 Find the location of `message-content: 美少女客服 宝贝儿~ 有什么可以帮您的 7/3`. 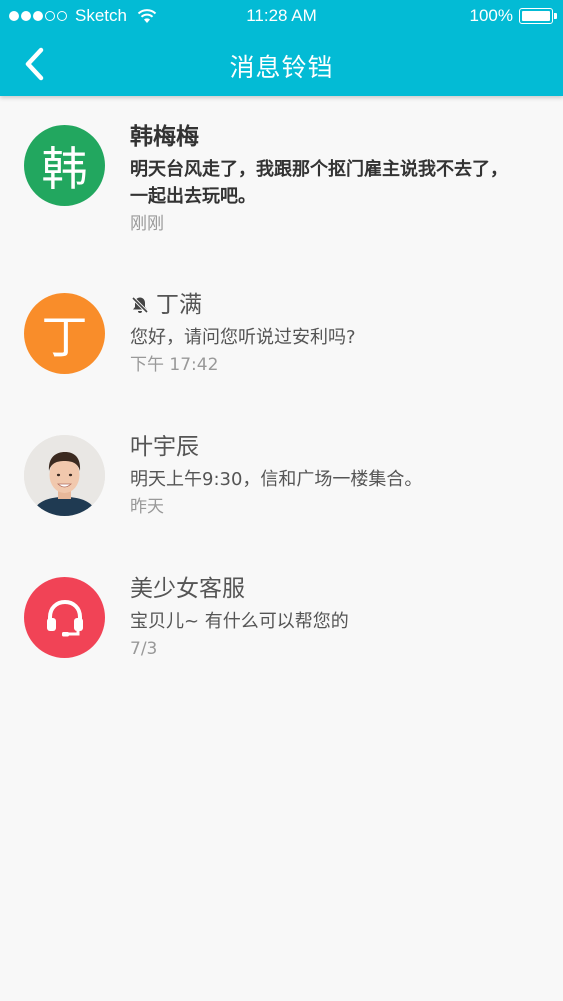

message-content: 美少女客服 宝贝儿~ 有什么可以帮您的 7/3 is located at coordinates (326, 617).